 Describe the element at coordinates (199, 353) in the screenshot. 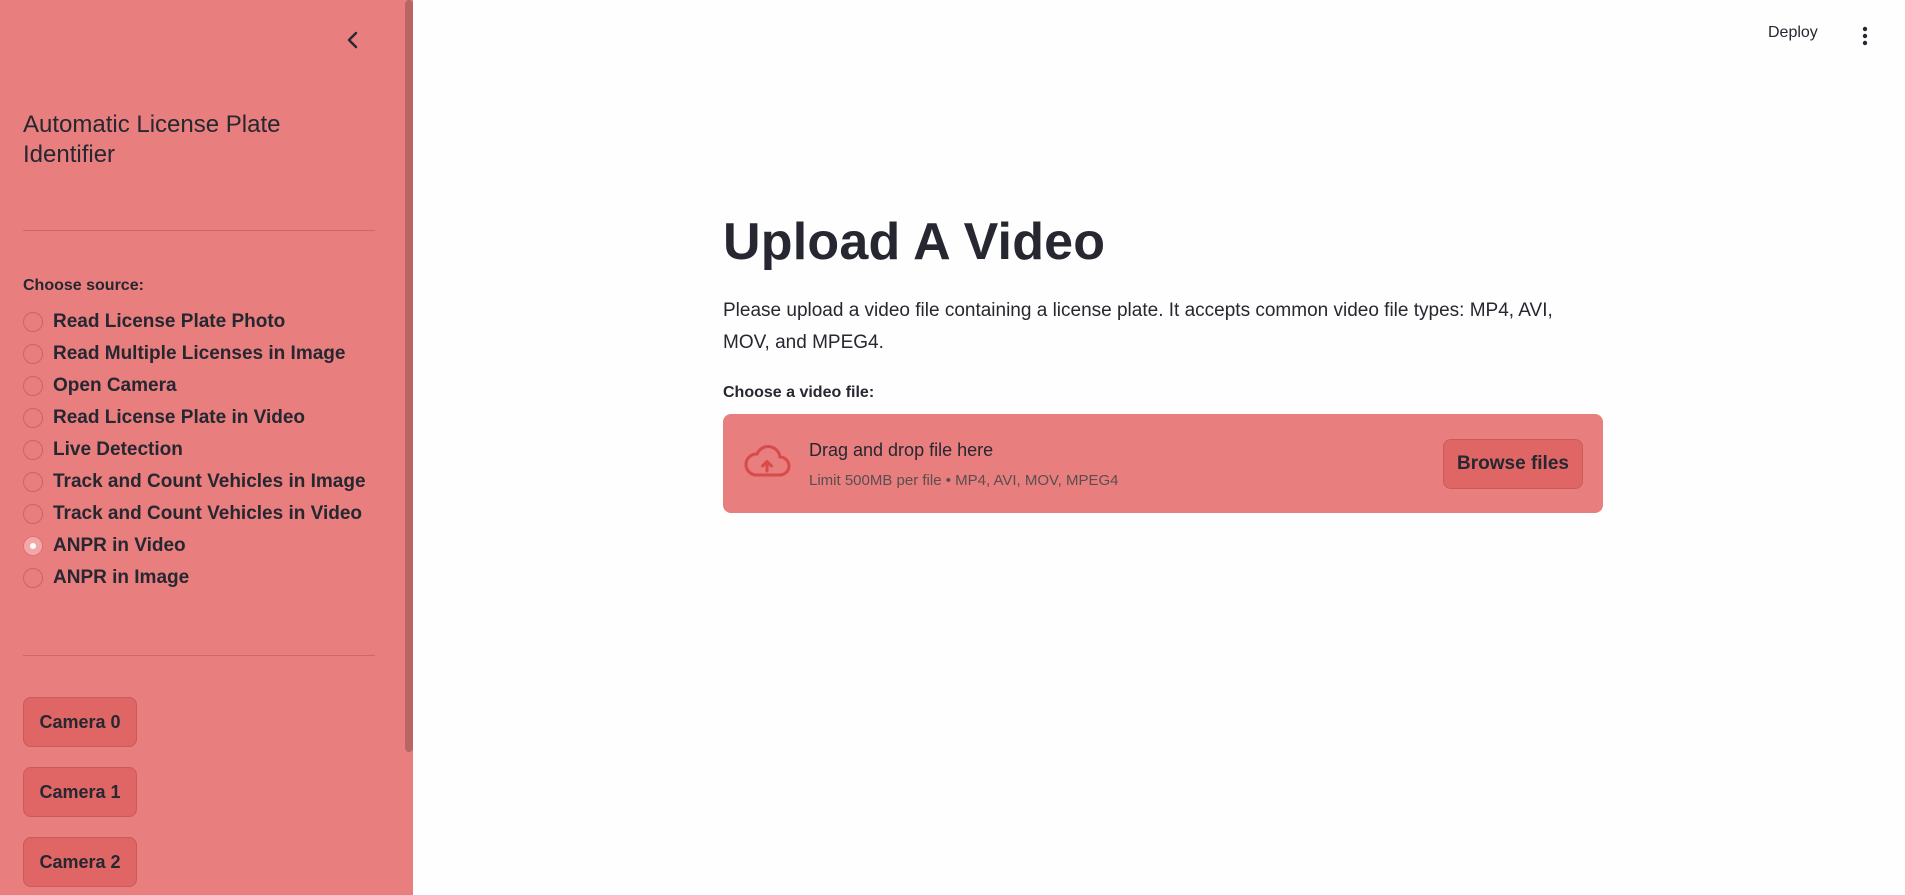

I see `radio-option-label: Read Multiple Licenses in Image` at that location.